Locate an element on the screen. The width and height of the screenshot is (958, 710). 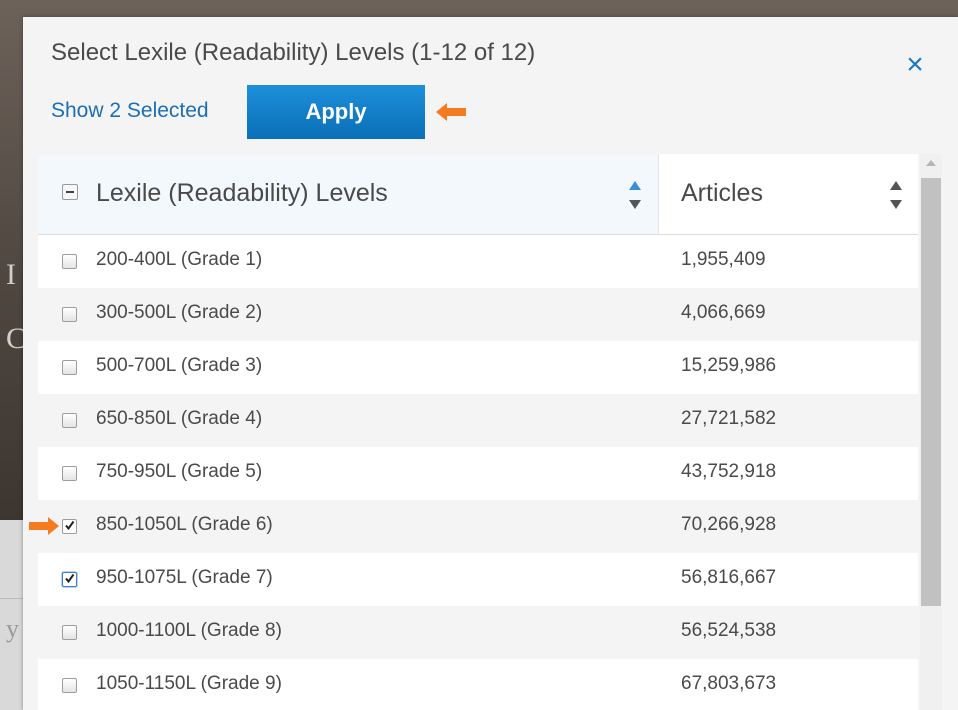
row-article-count: 67,803,673 is located at coordinates (729, 683).